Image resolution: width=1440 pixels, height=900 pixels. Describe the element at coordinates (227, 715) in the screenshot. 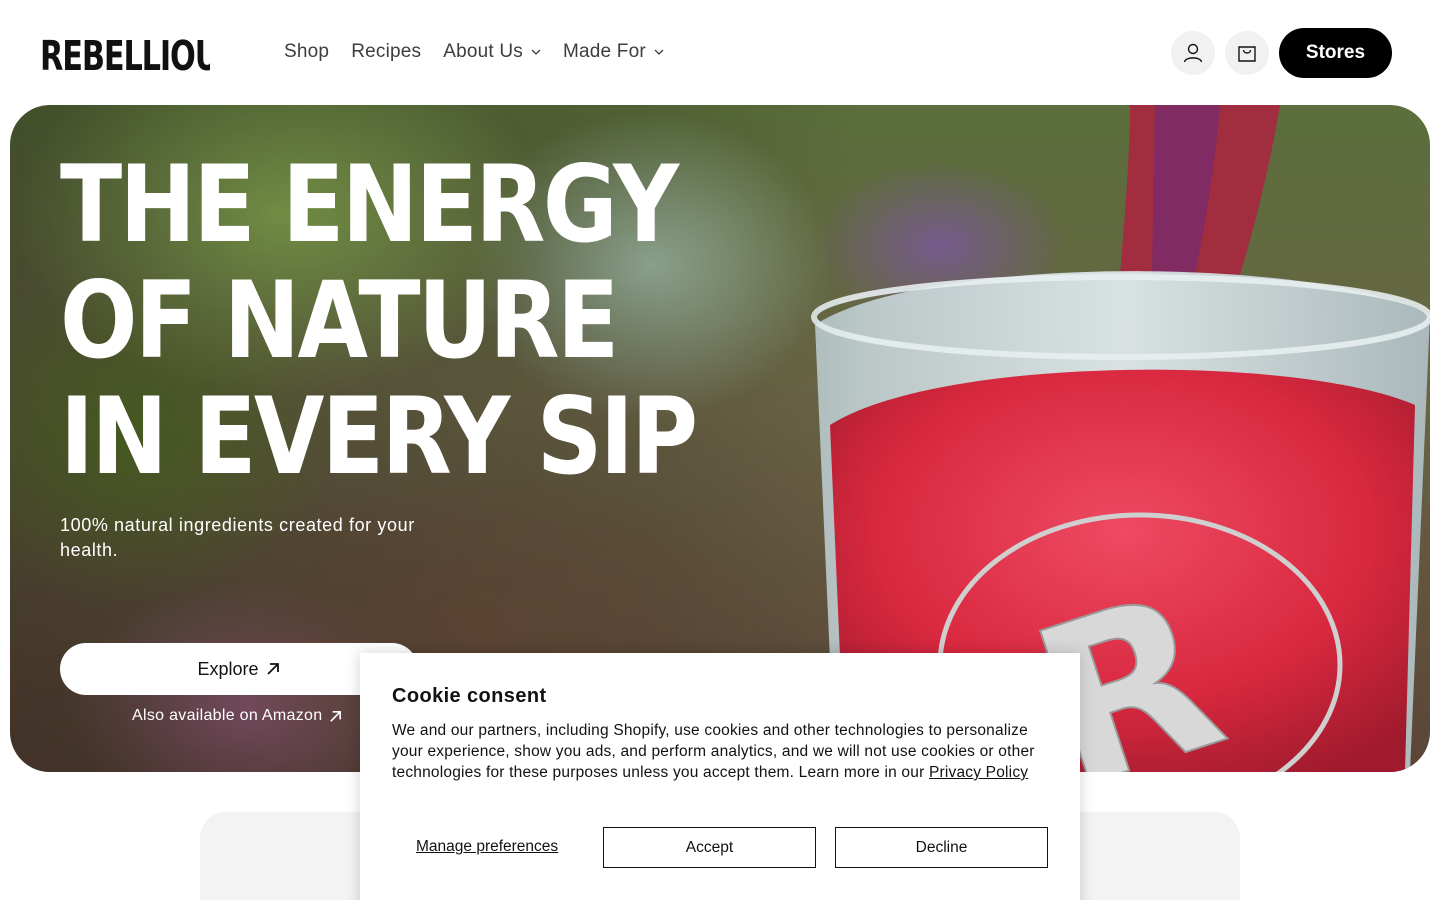

I see `amazon-link-label: Also available on Amazon` at that location.